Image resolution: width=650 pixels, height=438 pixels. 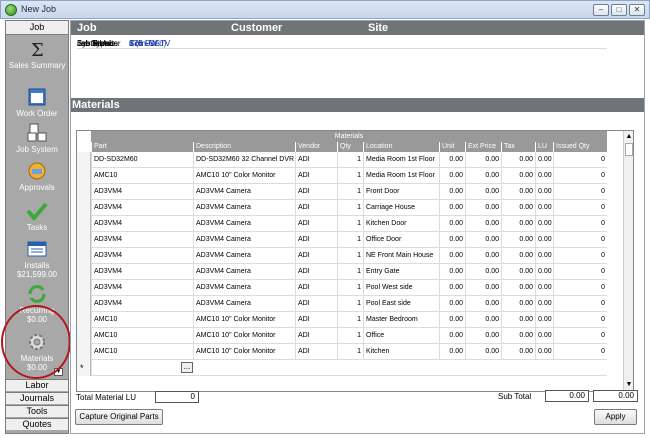 I want to click on column-header: Description, so click(x=244, y=147).